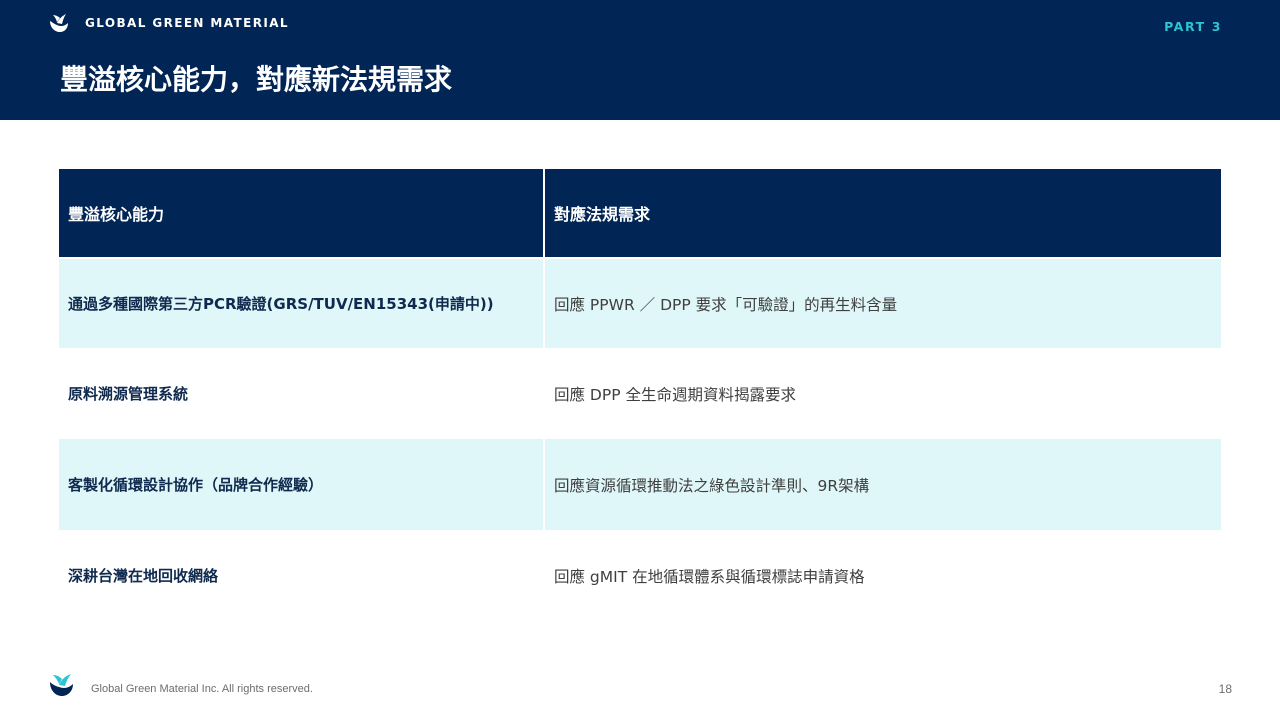 Image resolution: width=1280 pixels, height=720 pixels. What do you see at coordinates (302, 484) in the screenshot?
I see `table-row-capability: 客製化循環設計協作（品牌合作經驗）` at bounding box center [302, 484].